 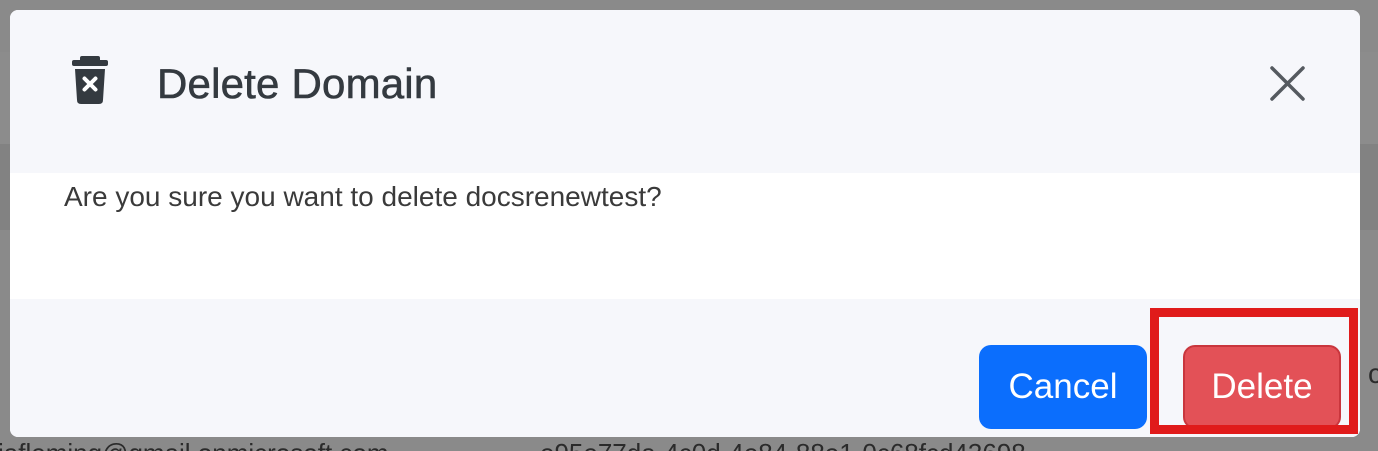 What do you see at coordinates (1373, 373) in the screenshot?
I see `background-glyph: c` at bounding box center [1373, 373].